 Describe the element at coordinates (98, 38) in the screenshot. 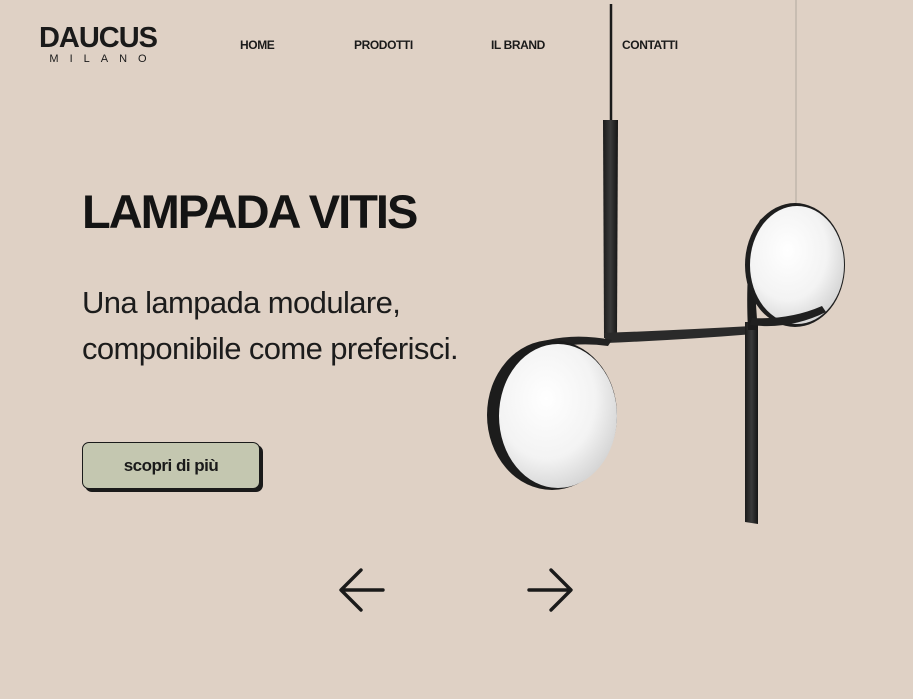

I see `brand-name: DAUCUS` at that location.